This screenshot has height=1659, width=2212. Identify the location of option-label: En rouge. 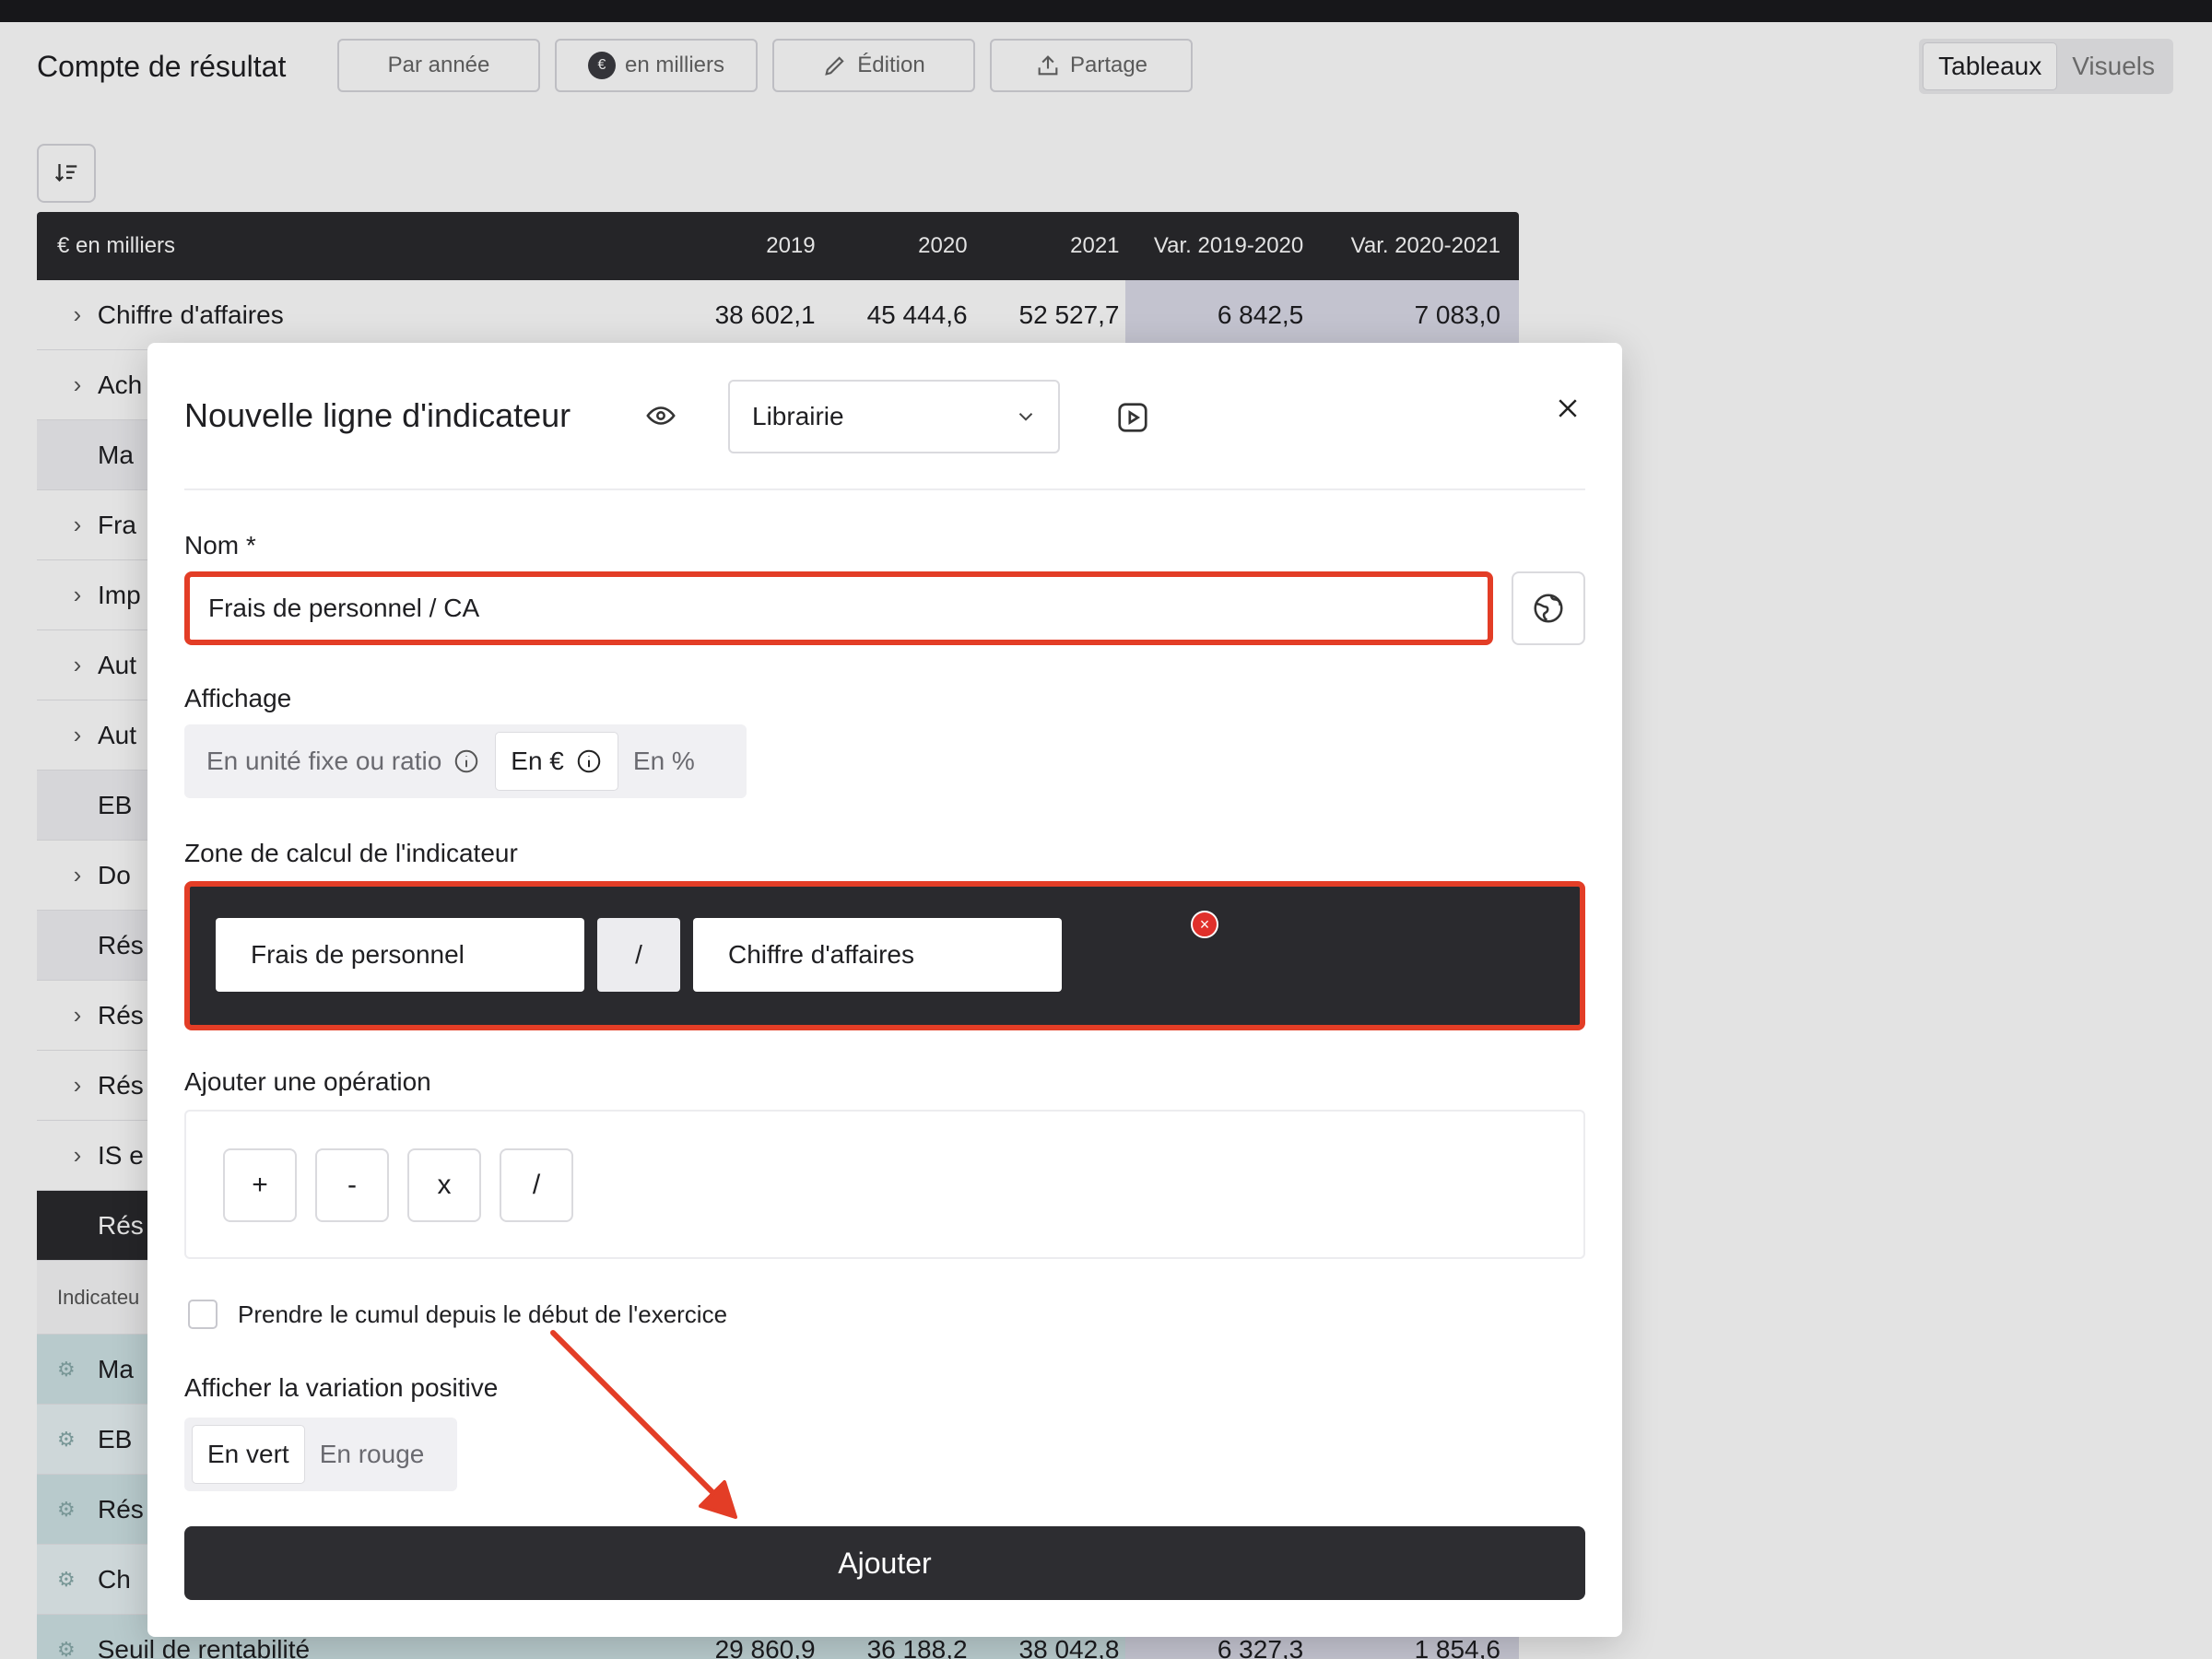
(372, 1454).